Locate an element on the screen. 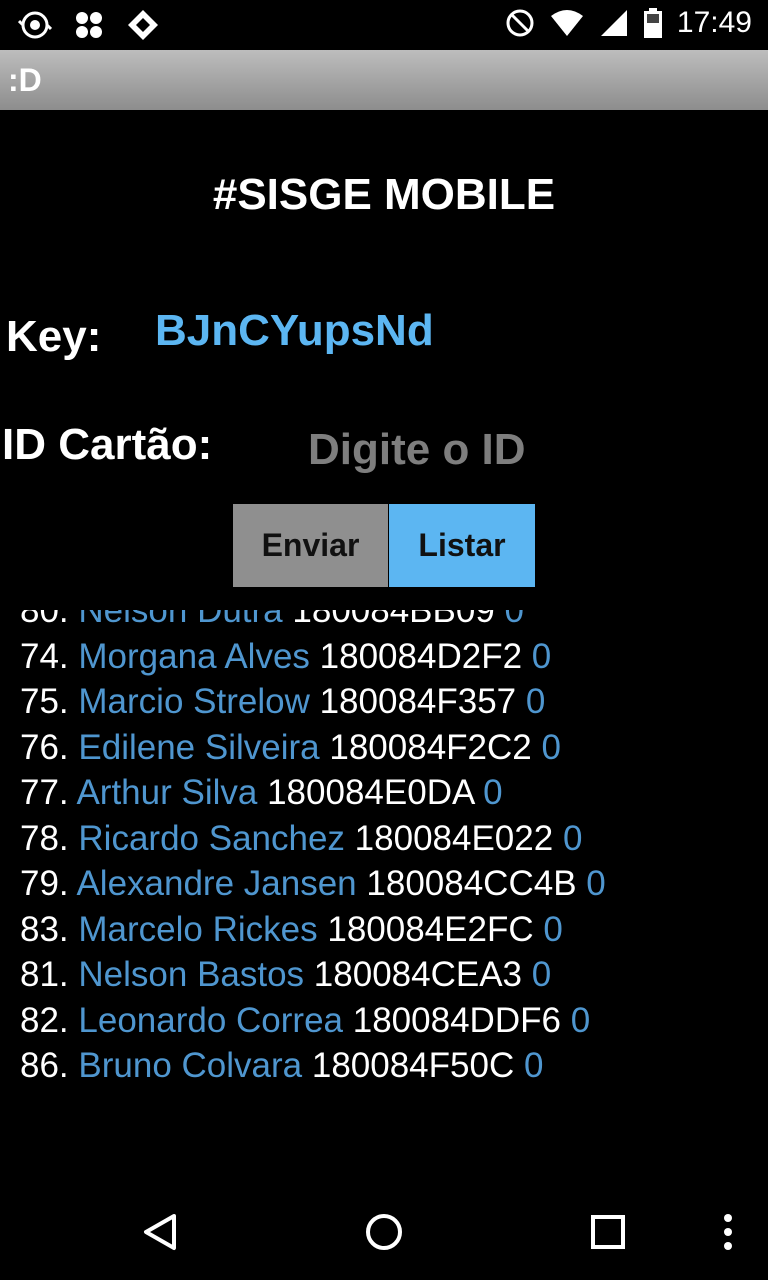 This screenshot has height=1280, width=768. list-item: 76. Edilene Silveira 180084F2C2 0 is located at coordinates (313, 748).